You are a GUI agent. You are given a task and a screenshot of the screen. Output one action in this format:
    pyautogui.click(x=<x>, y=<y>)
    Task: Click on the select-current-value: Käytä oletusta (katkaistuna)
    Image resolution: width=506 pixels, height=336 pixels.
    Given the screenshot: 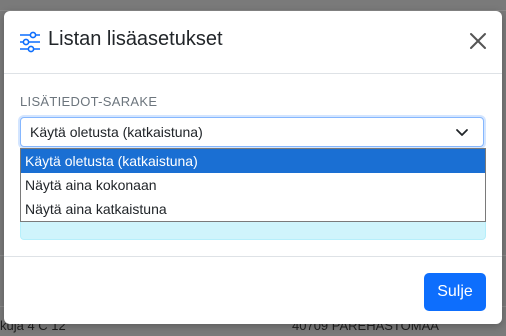 What is the action you would take?
    pyautogui.click(x=116, y=132)
    